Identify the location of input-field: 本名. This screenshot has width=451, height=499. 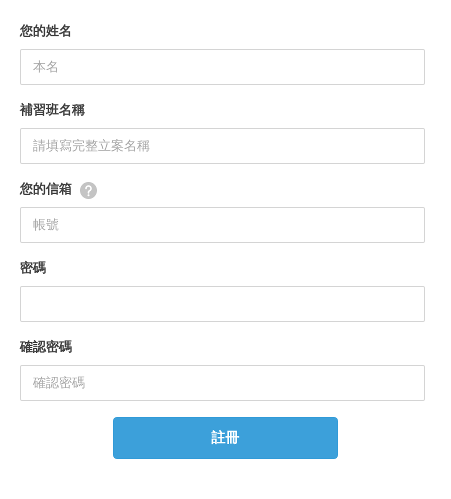
(222, 67).